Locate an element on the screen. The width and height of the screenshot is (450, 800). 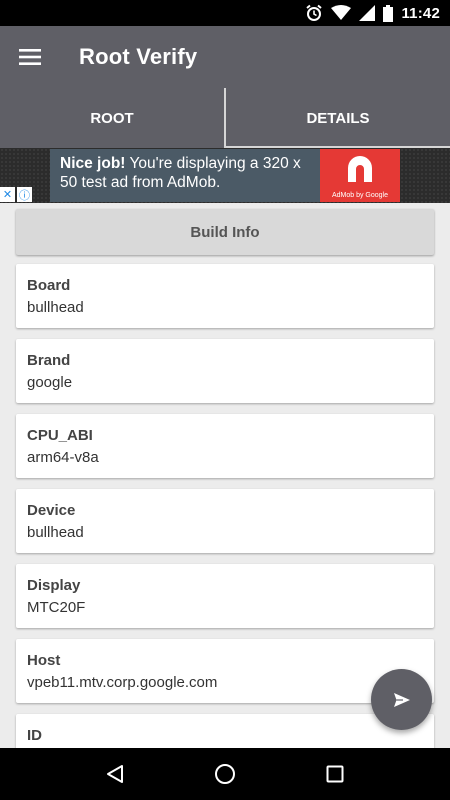
tab-root-label: ROOT is located at coordinates (112, 118).